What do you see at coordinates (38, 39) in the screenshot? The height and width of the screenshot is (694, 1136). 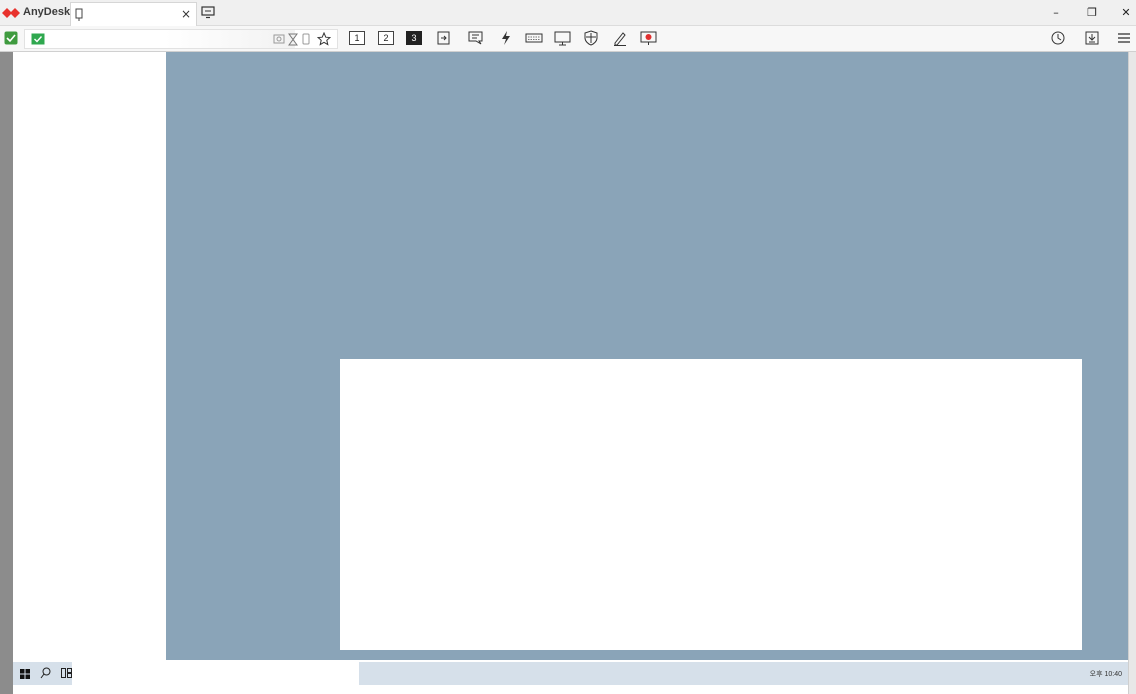 I see `verified-icon` at bounding box center [38, 39].